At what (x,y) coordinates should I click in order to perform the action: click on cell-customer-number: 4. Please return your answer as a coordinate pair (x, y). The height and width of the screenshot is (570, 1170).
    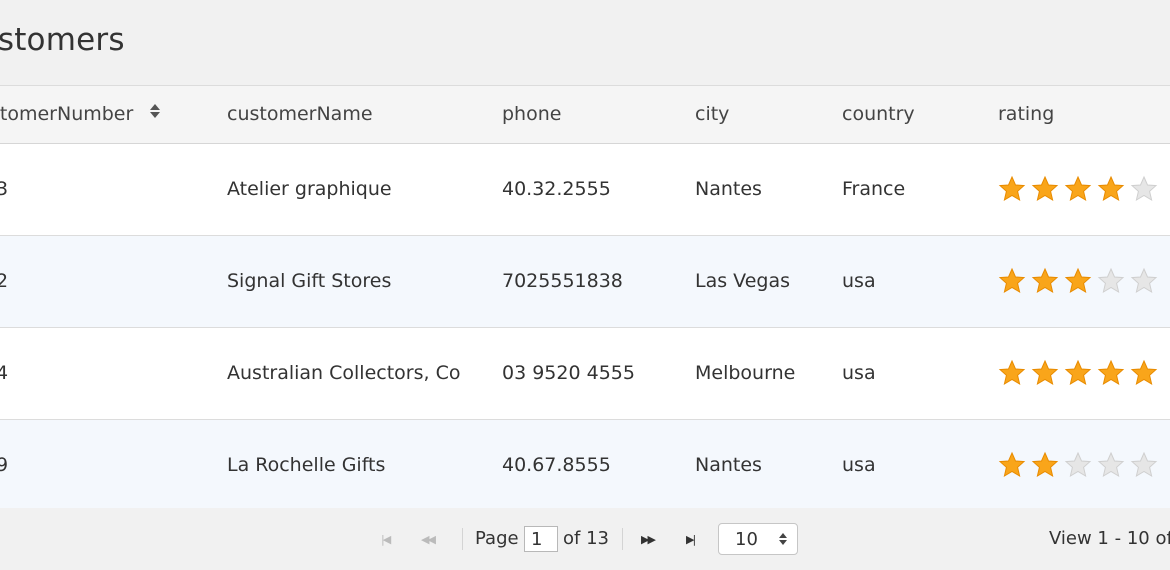
    Looking at the image, I should click on (4, 373).